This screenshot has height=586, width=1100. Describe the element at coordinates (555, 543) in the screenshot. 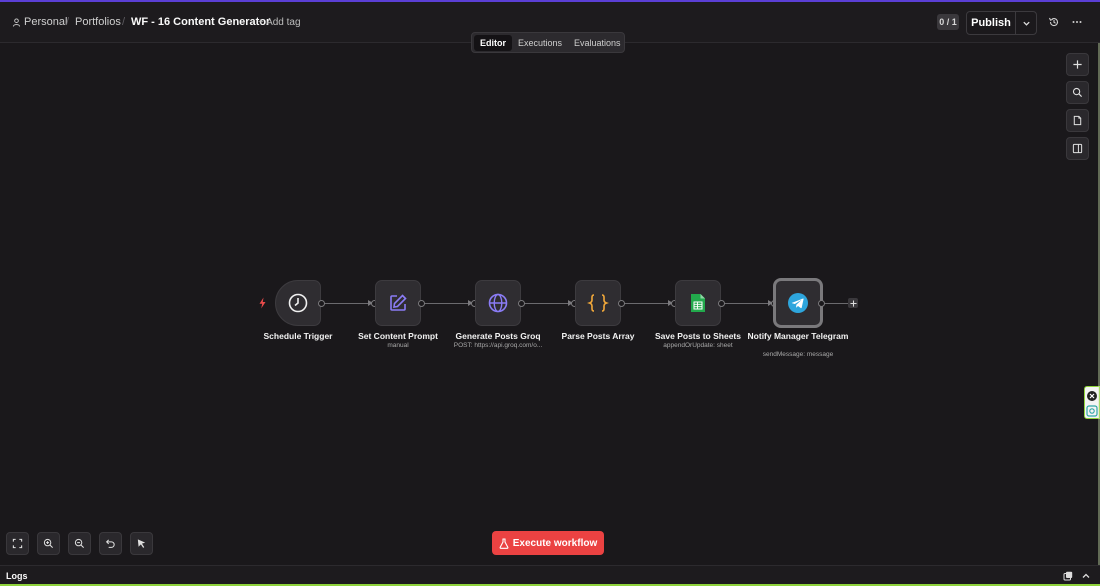

I see `execute-workflow-label: Execute workflow` at that location.